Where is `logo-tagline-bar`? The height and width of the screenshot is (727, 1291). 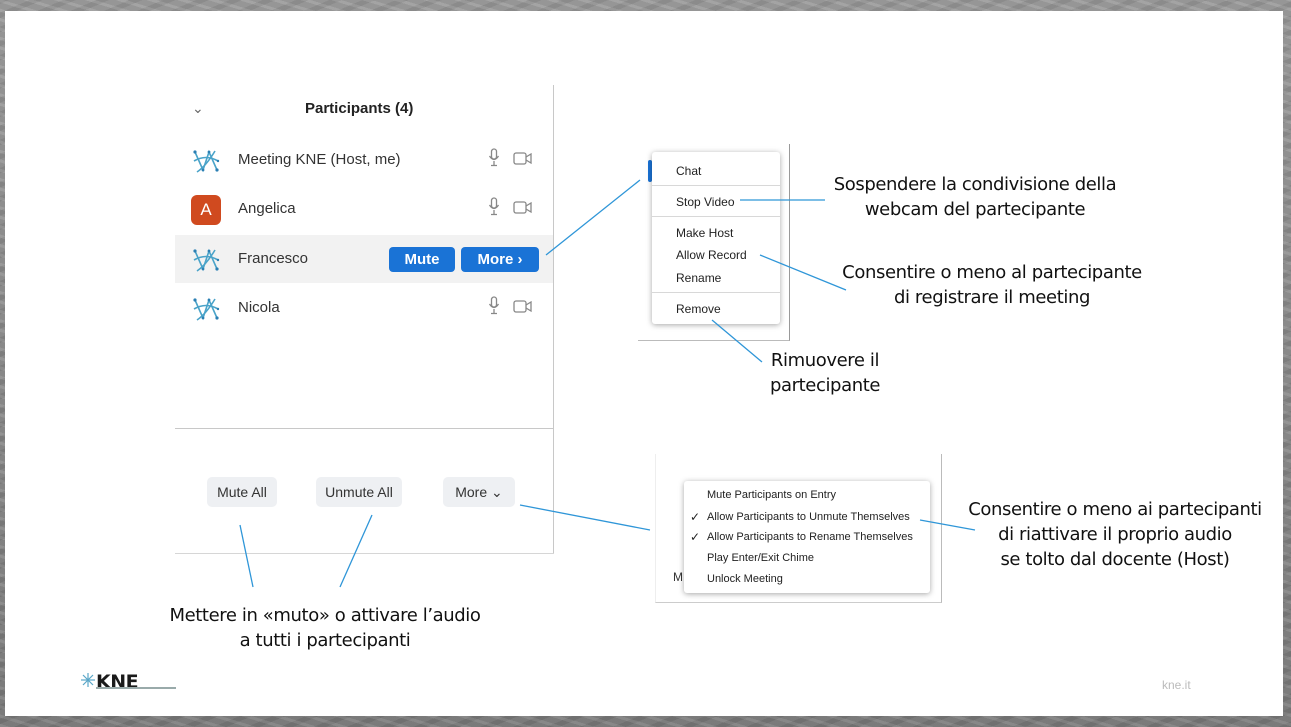 logo-tagline-bar is located at coordinates (136, 688).